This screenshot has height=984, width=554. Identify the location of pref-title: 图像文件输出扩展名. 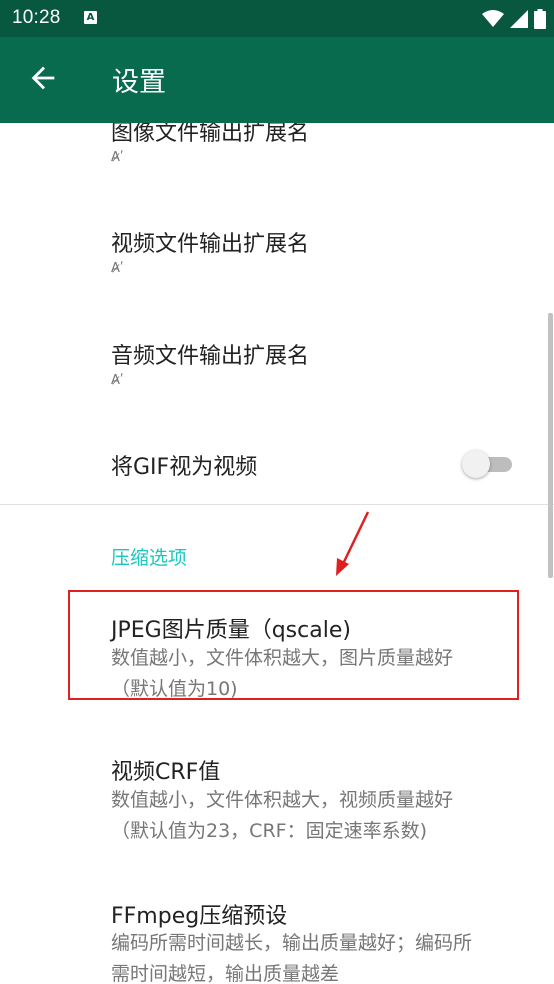
(210, 134).